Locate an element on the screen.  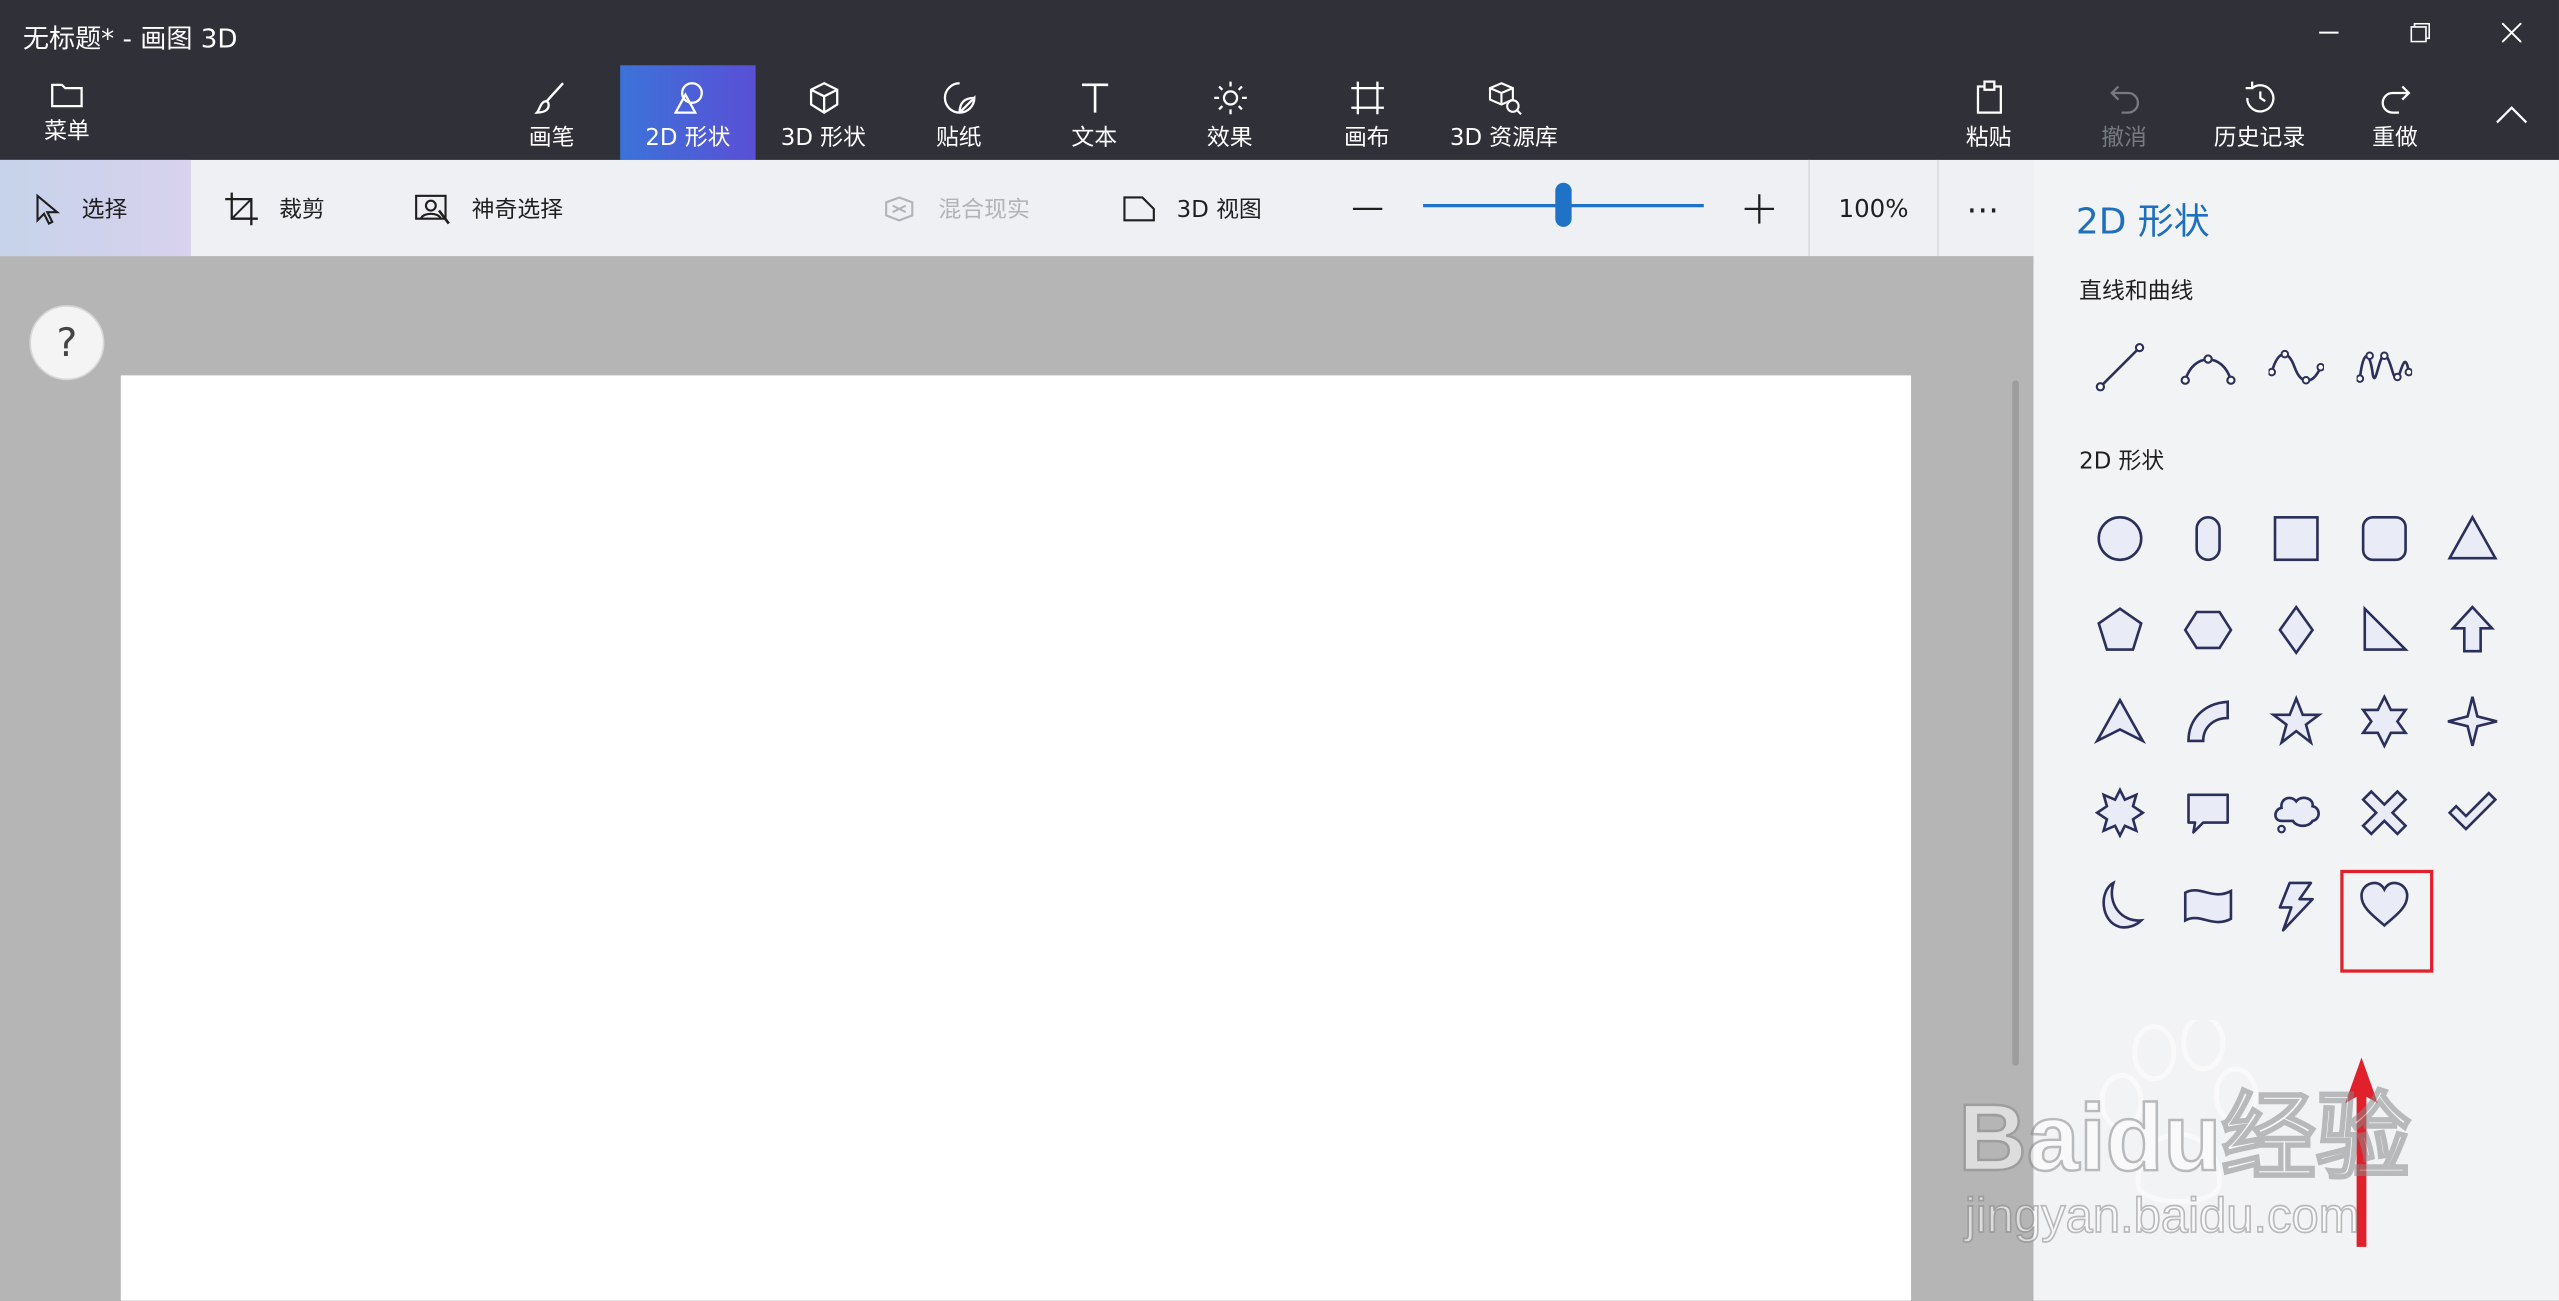
triangle-shape-button is located at coordinates (2473, 539).